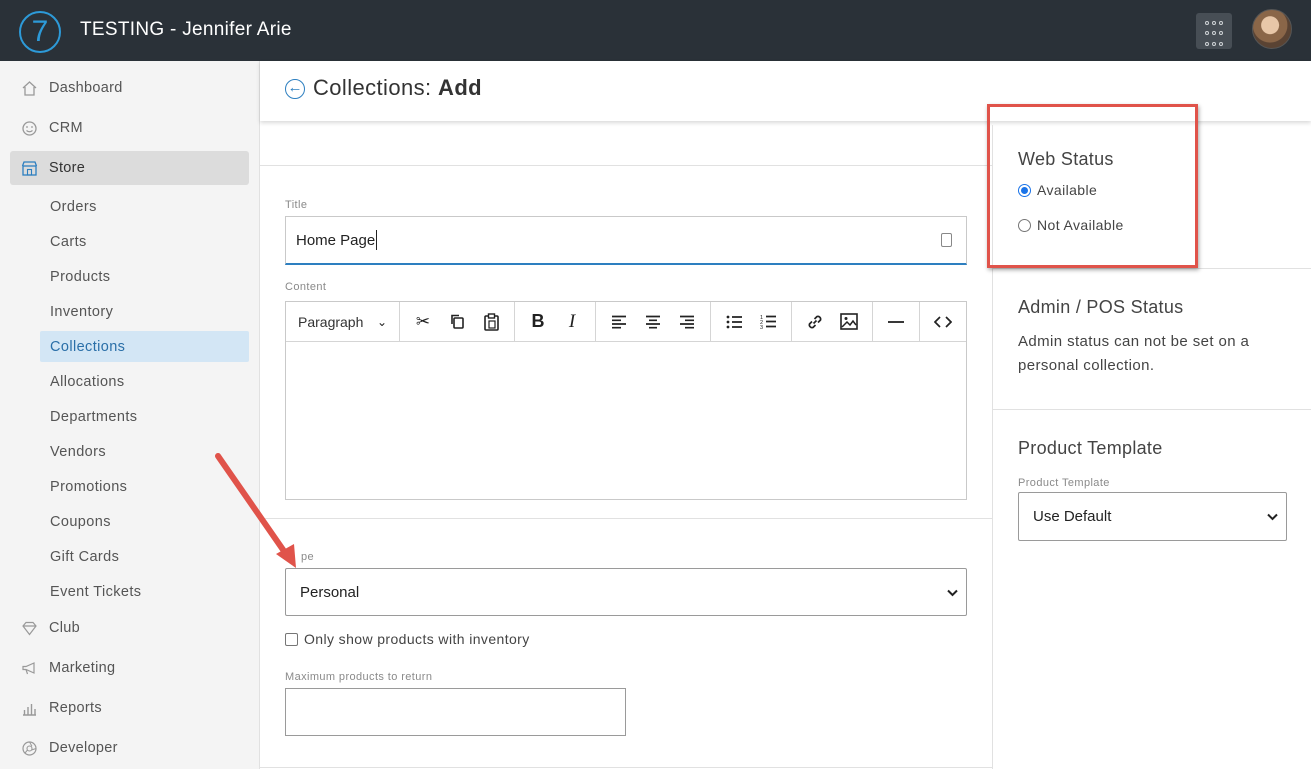  Describe the element at coordinates (626, 420) in the screenshot. I see `editor-content-area` at that location.